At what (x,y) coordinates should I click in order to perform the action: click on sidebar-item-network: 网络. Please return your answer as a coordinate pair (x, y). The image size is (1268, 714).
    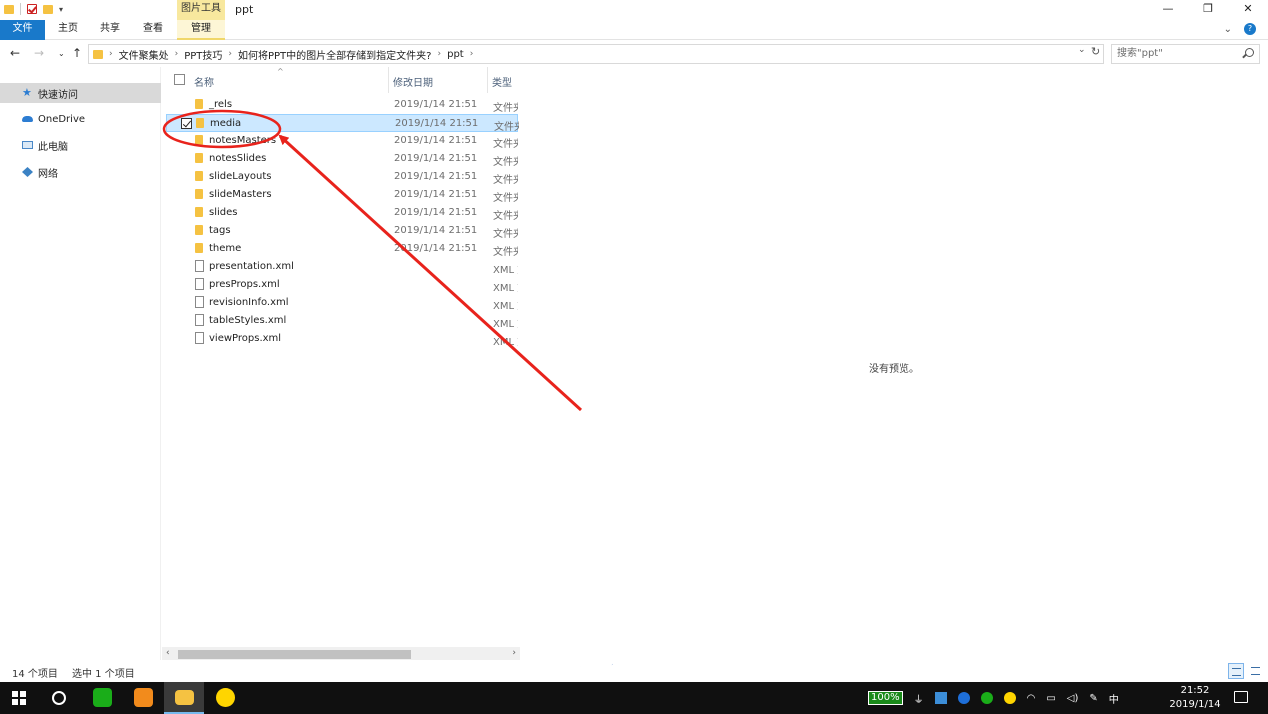
    Looking at the image, I should click on (80, 172).